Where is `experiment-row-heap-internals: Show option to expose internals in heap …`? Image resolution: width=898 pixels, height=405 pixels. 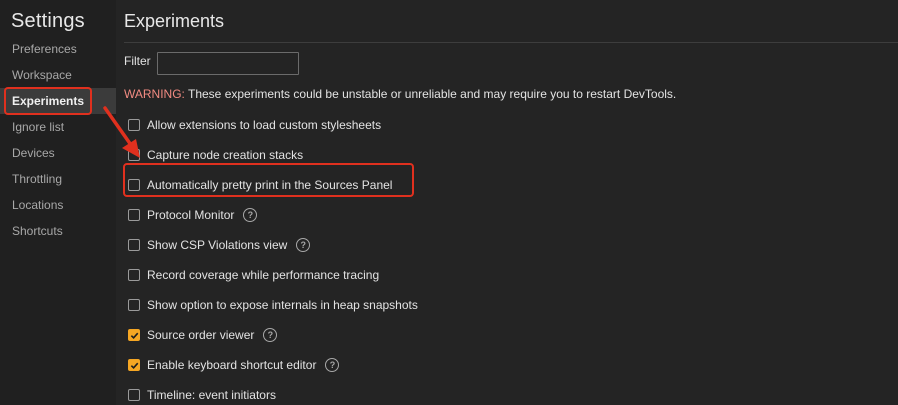 experiment-row-heap-internals: Show option to expose internals in heap … is located at coordinates (273, 305).